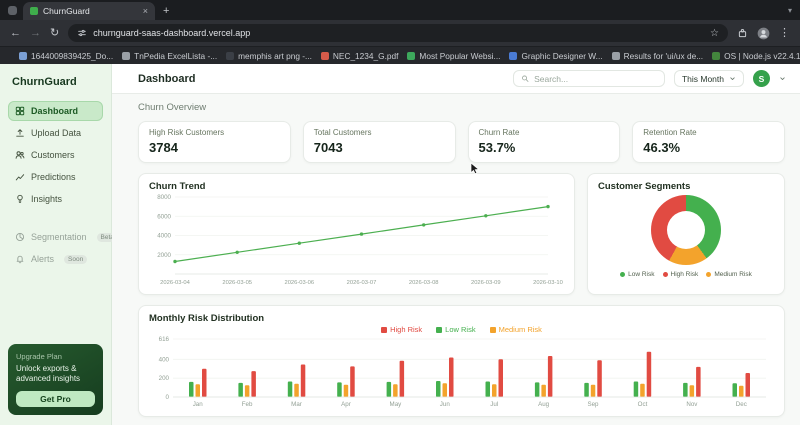  Describe the element at coordinates (595, 78) in the screenshot. I see `search-input` at that location.